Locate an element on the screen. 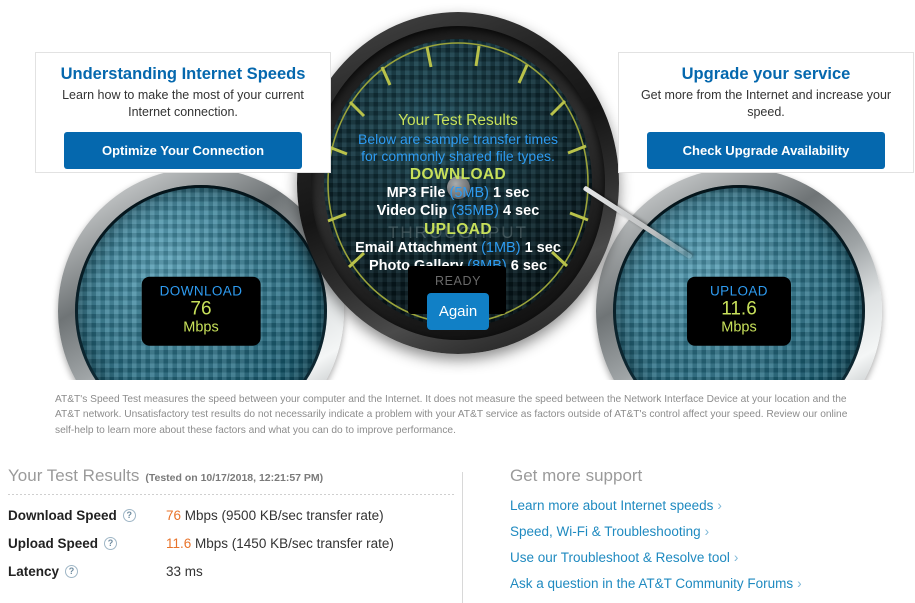  upload-readout: UPLOAD 11.6 Mbps is located at coordinates (739, 311).